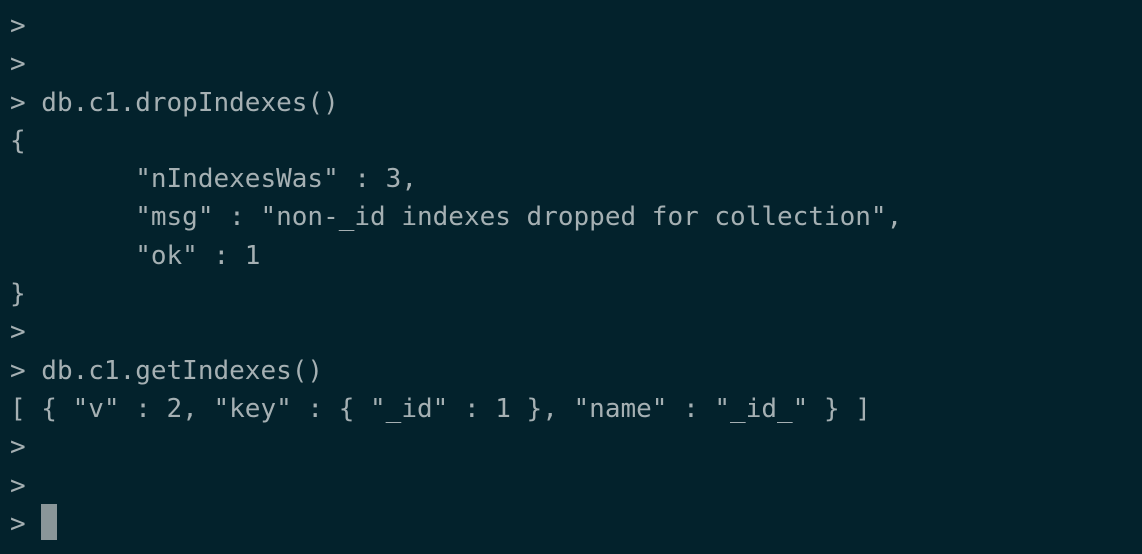  What do you see at coordinates (135, 255) in the screenshot?
I see `terminal-line-7: "ok" : 1` at bounding box center [135, 255].